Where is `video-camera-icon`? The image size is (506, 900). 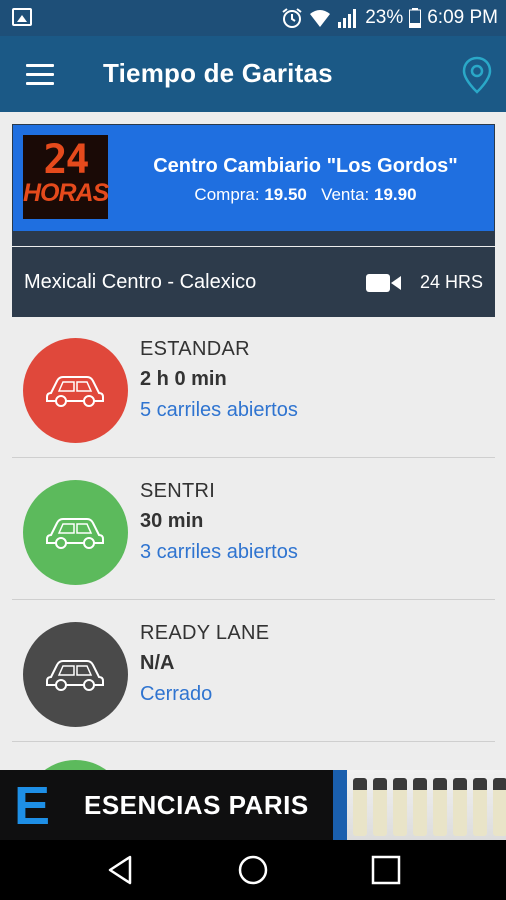 video-camera-icon is located at coordinates (384, 283).